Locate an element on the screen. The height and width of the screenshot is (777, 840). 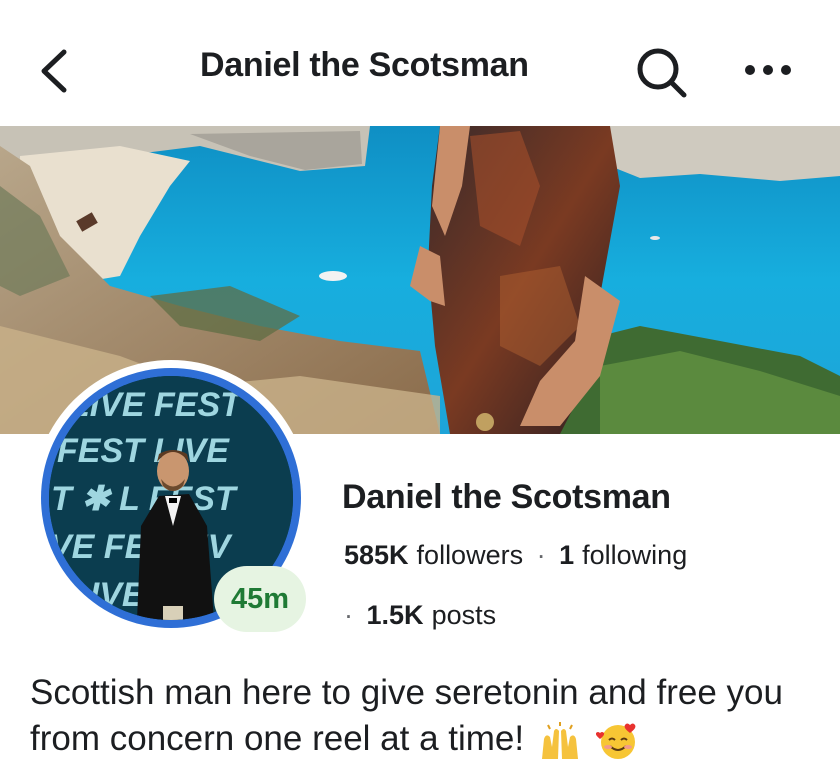
chevron-left-icon is located at coordinates (54, 71).